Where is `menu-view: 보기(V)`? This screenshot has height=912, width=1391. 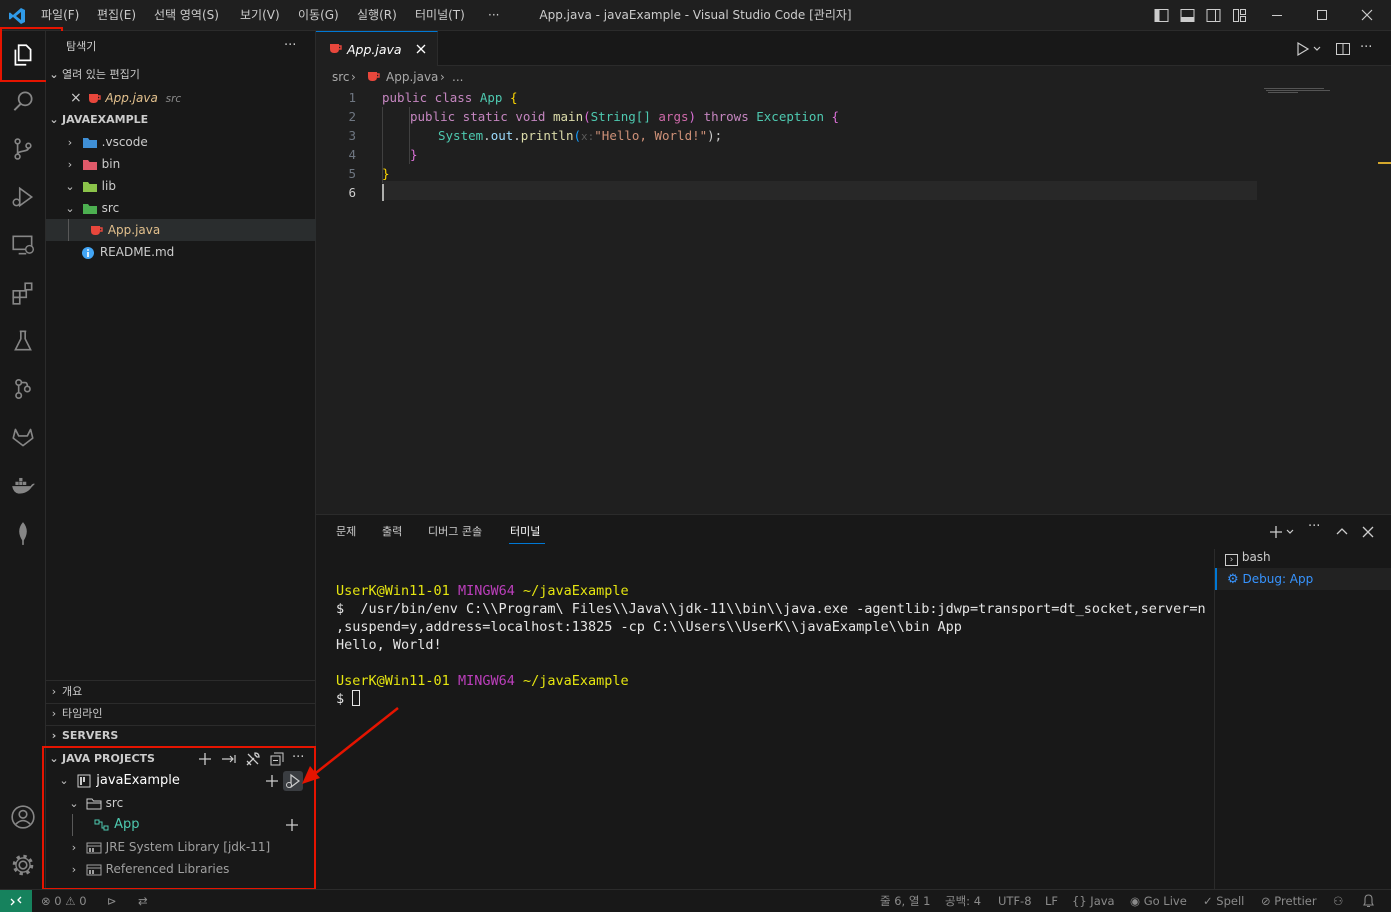
menu-view: 보기(V) is located at coordinates (260, 15).